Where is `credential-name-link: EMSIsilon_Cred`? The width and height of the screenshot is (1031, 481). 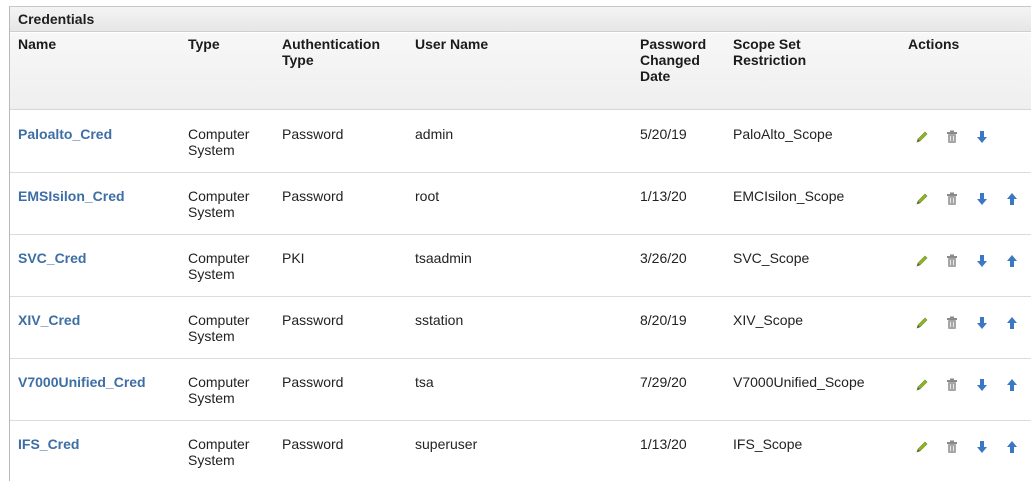
credential-name-link: EMSIsilon_Cred is located at coordinates (71, 196).